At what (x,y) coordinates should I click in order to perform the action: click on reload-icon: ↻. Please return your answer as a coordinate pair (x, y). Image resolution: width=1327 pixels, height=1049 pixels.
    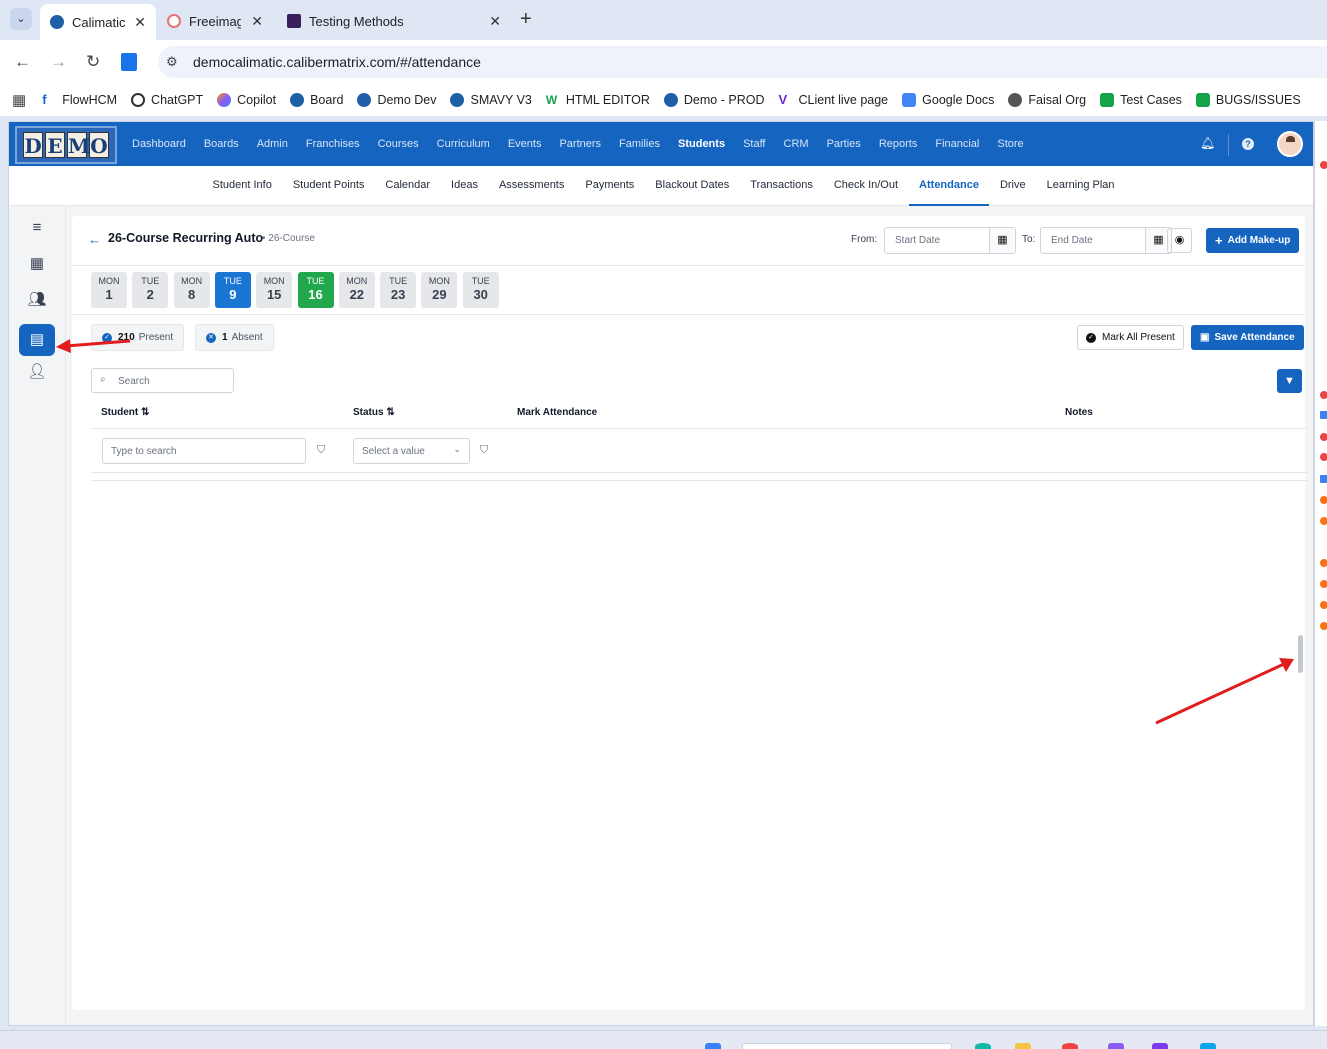
    Looking at the image, I should click on (93, 62).